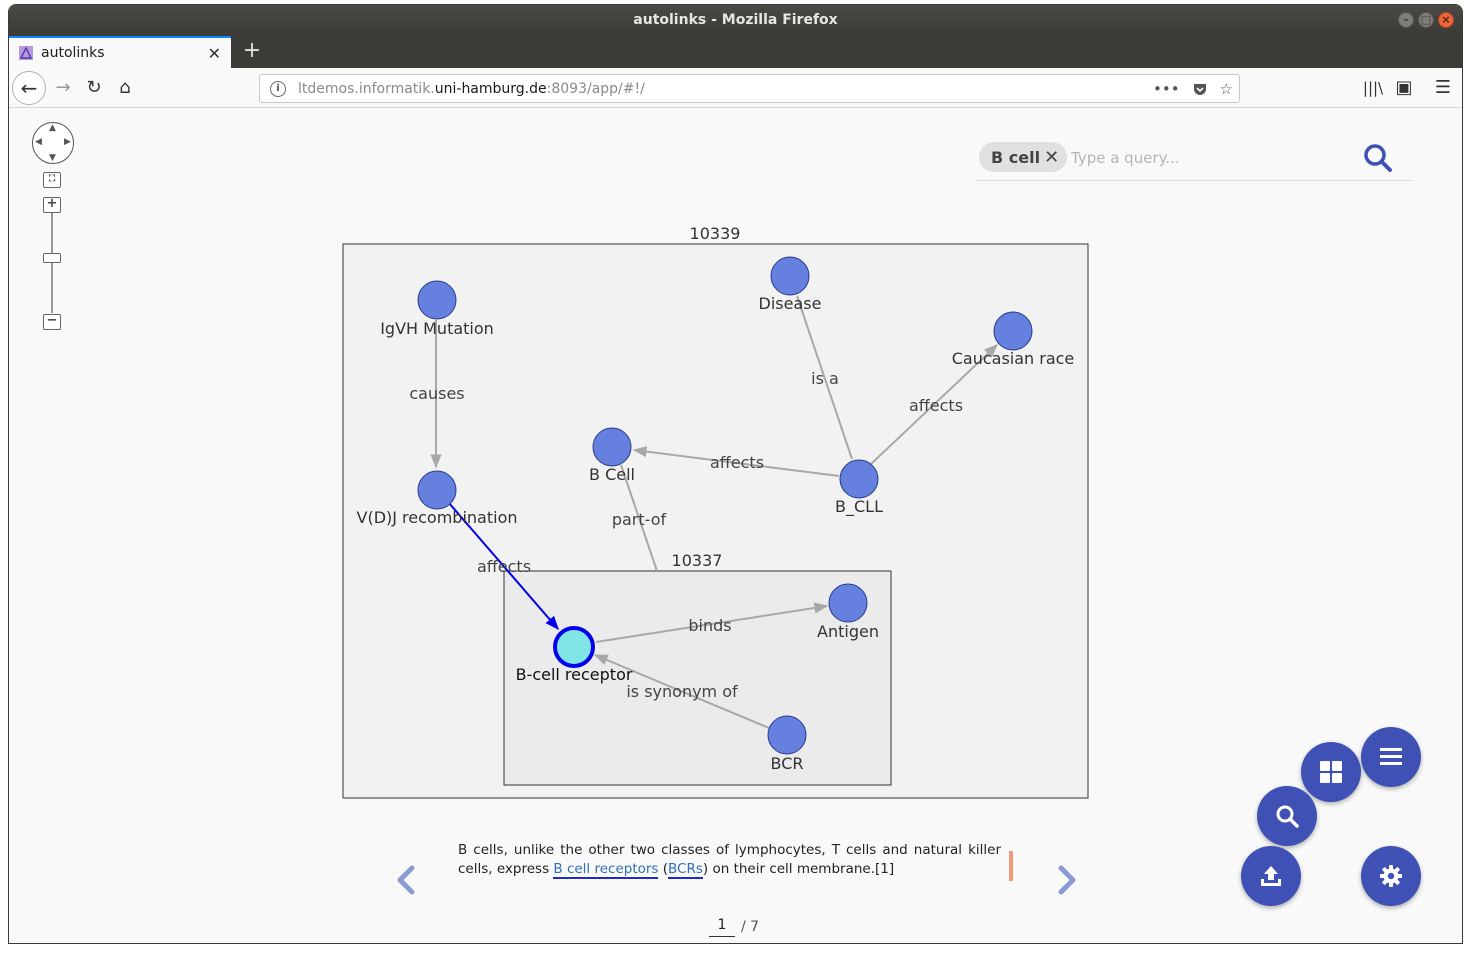 Image resolution: width=1468 pixels, height=955 pixels. I want to click on close-window-button: ×, so click(1446, 20).